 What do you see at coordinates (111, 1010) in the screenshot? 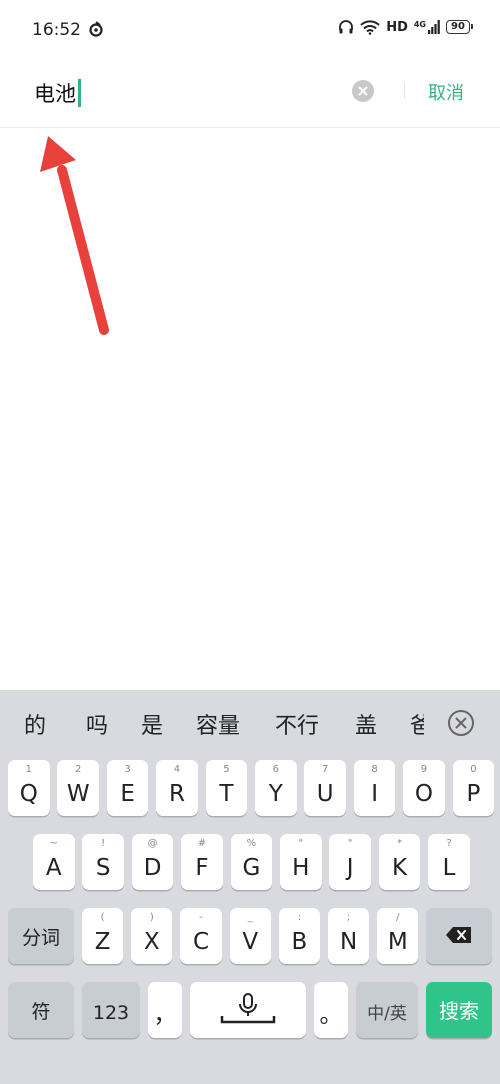
I see `numbers-key: 123` at bounding box center [111, 1010].